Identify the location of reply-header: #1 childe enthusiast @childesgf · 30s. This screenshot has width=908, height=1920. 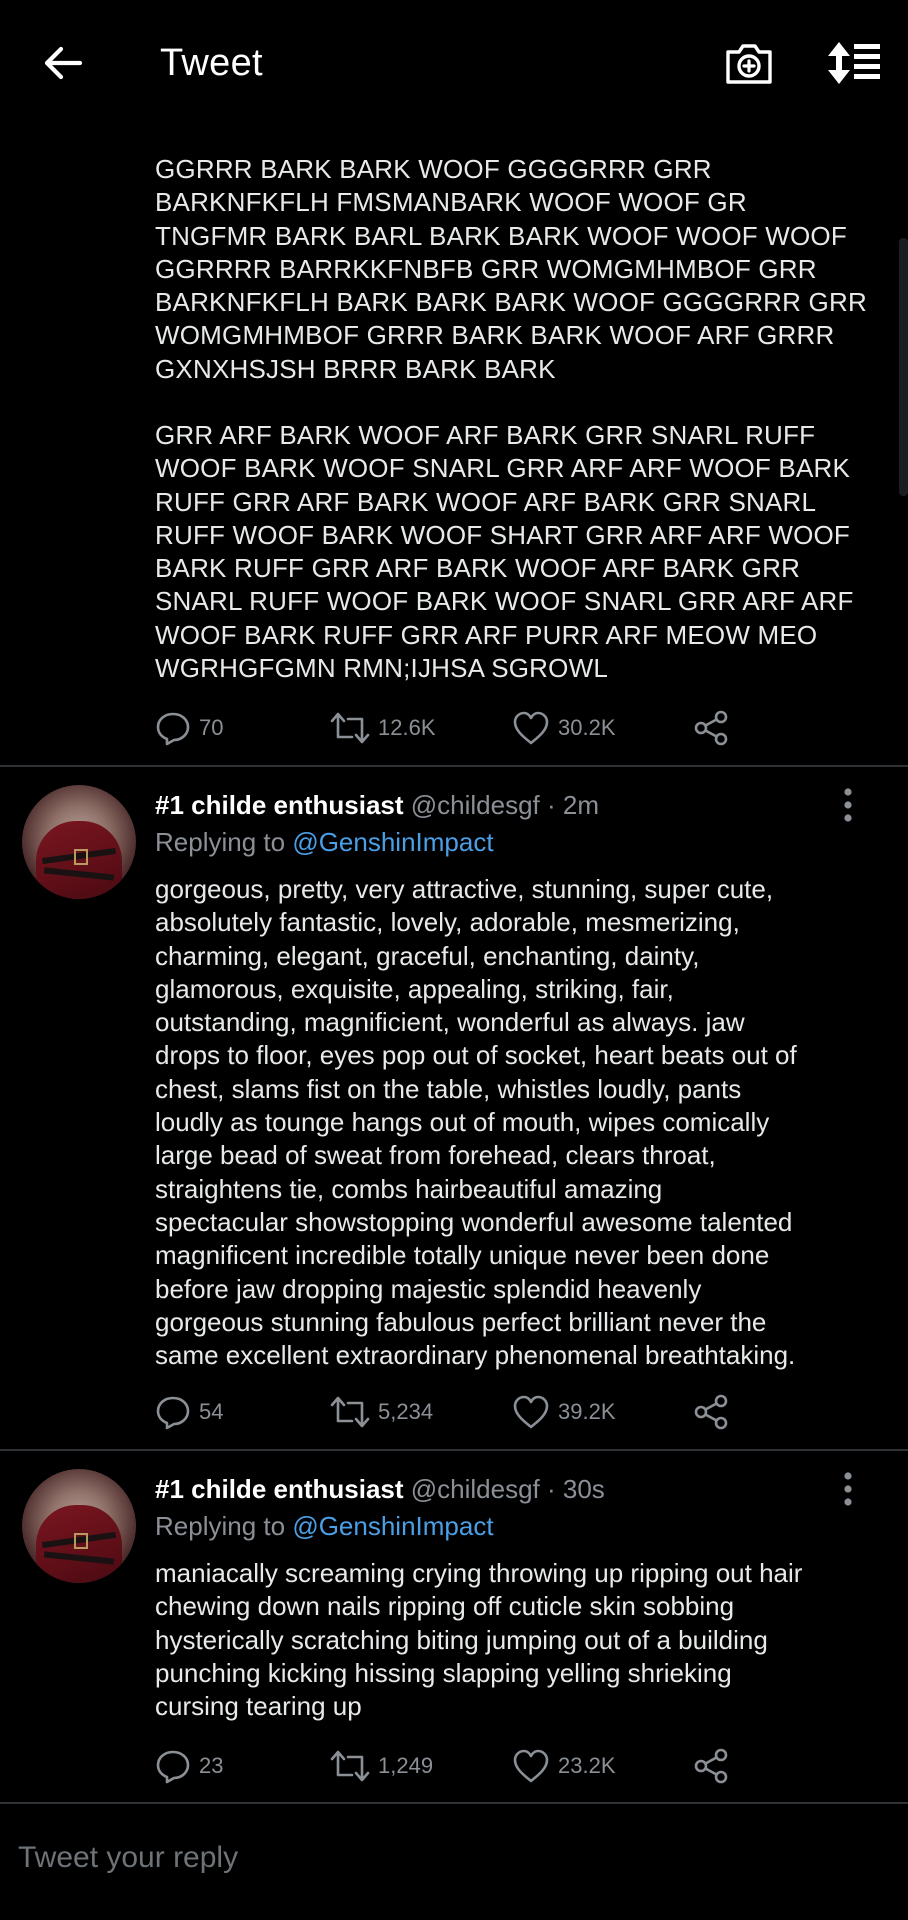
(380, 1489).